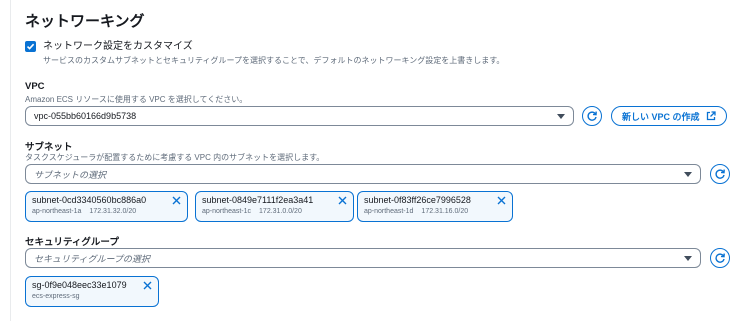 This screenshot has height=321, width=738. I want to click on subnets-description: タスクスケジューラが配置するために考慮する VPC 内のサブネットを選択します。, so click(175, 157).